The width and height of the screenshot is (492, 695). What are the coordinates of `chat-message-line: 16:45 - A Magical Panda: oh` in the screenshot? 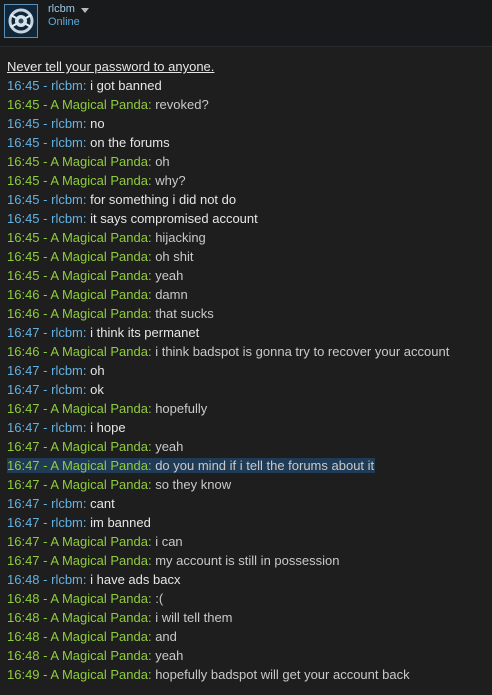 It's located at (89, 161).